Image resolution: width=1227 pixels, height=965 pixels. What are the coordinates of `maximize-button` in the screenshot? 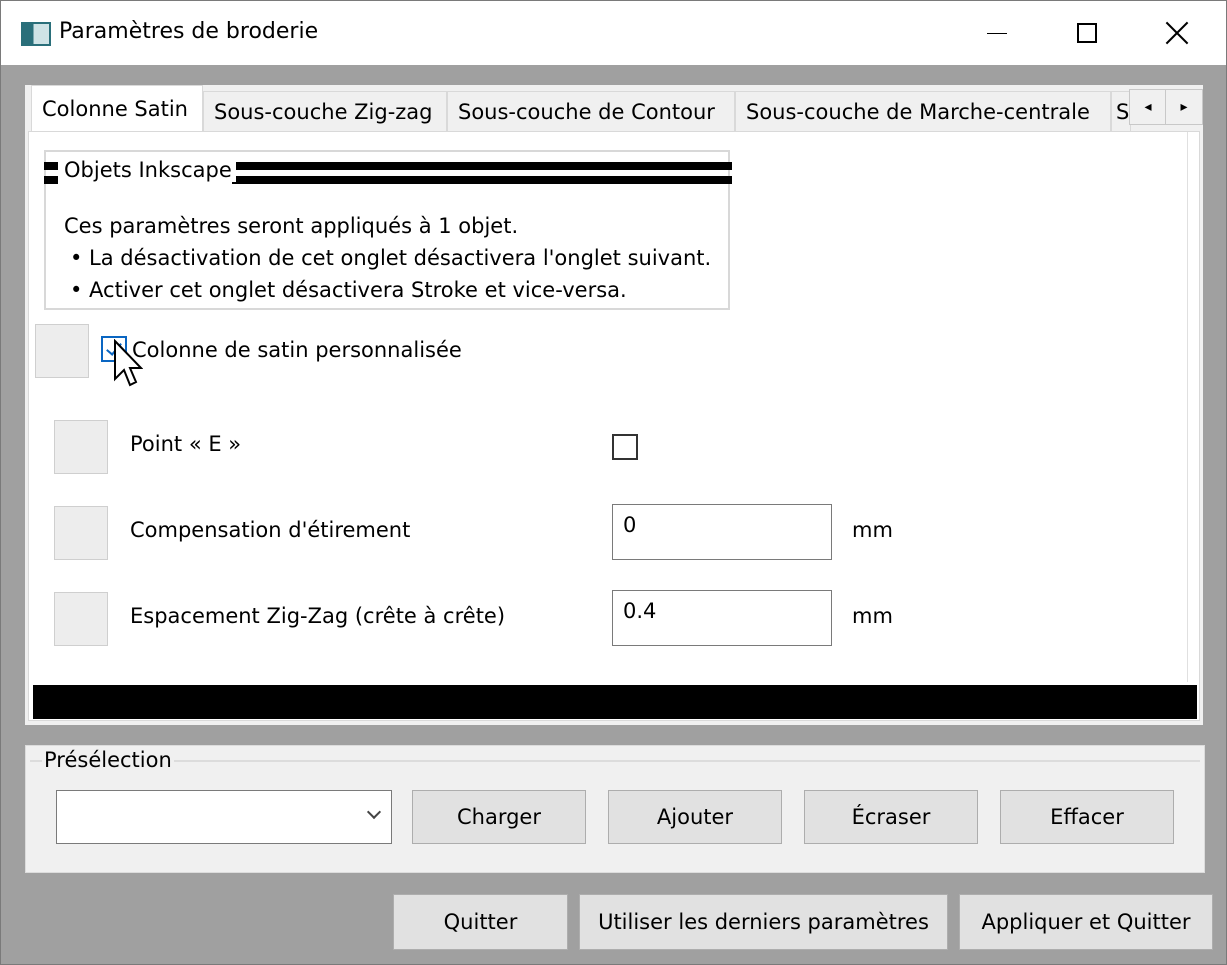 It's located at (1087, 33).